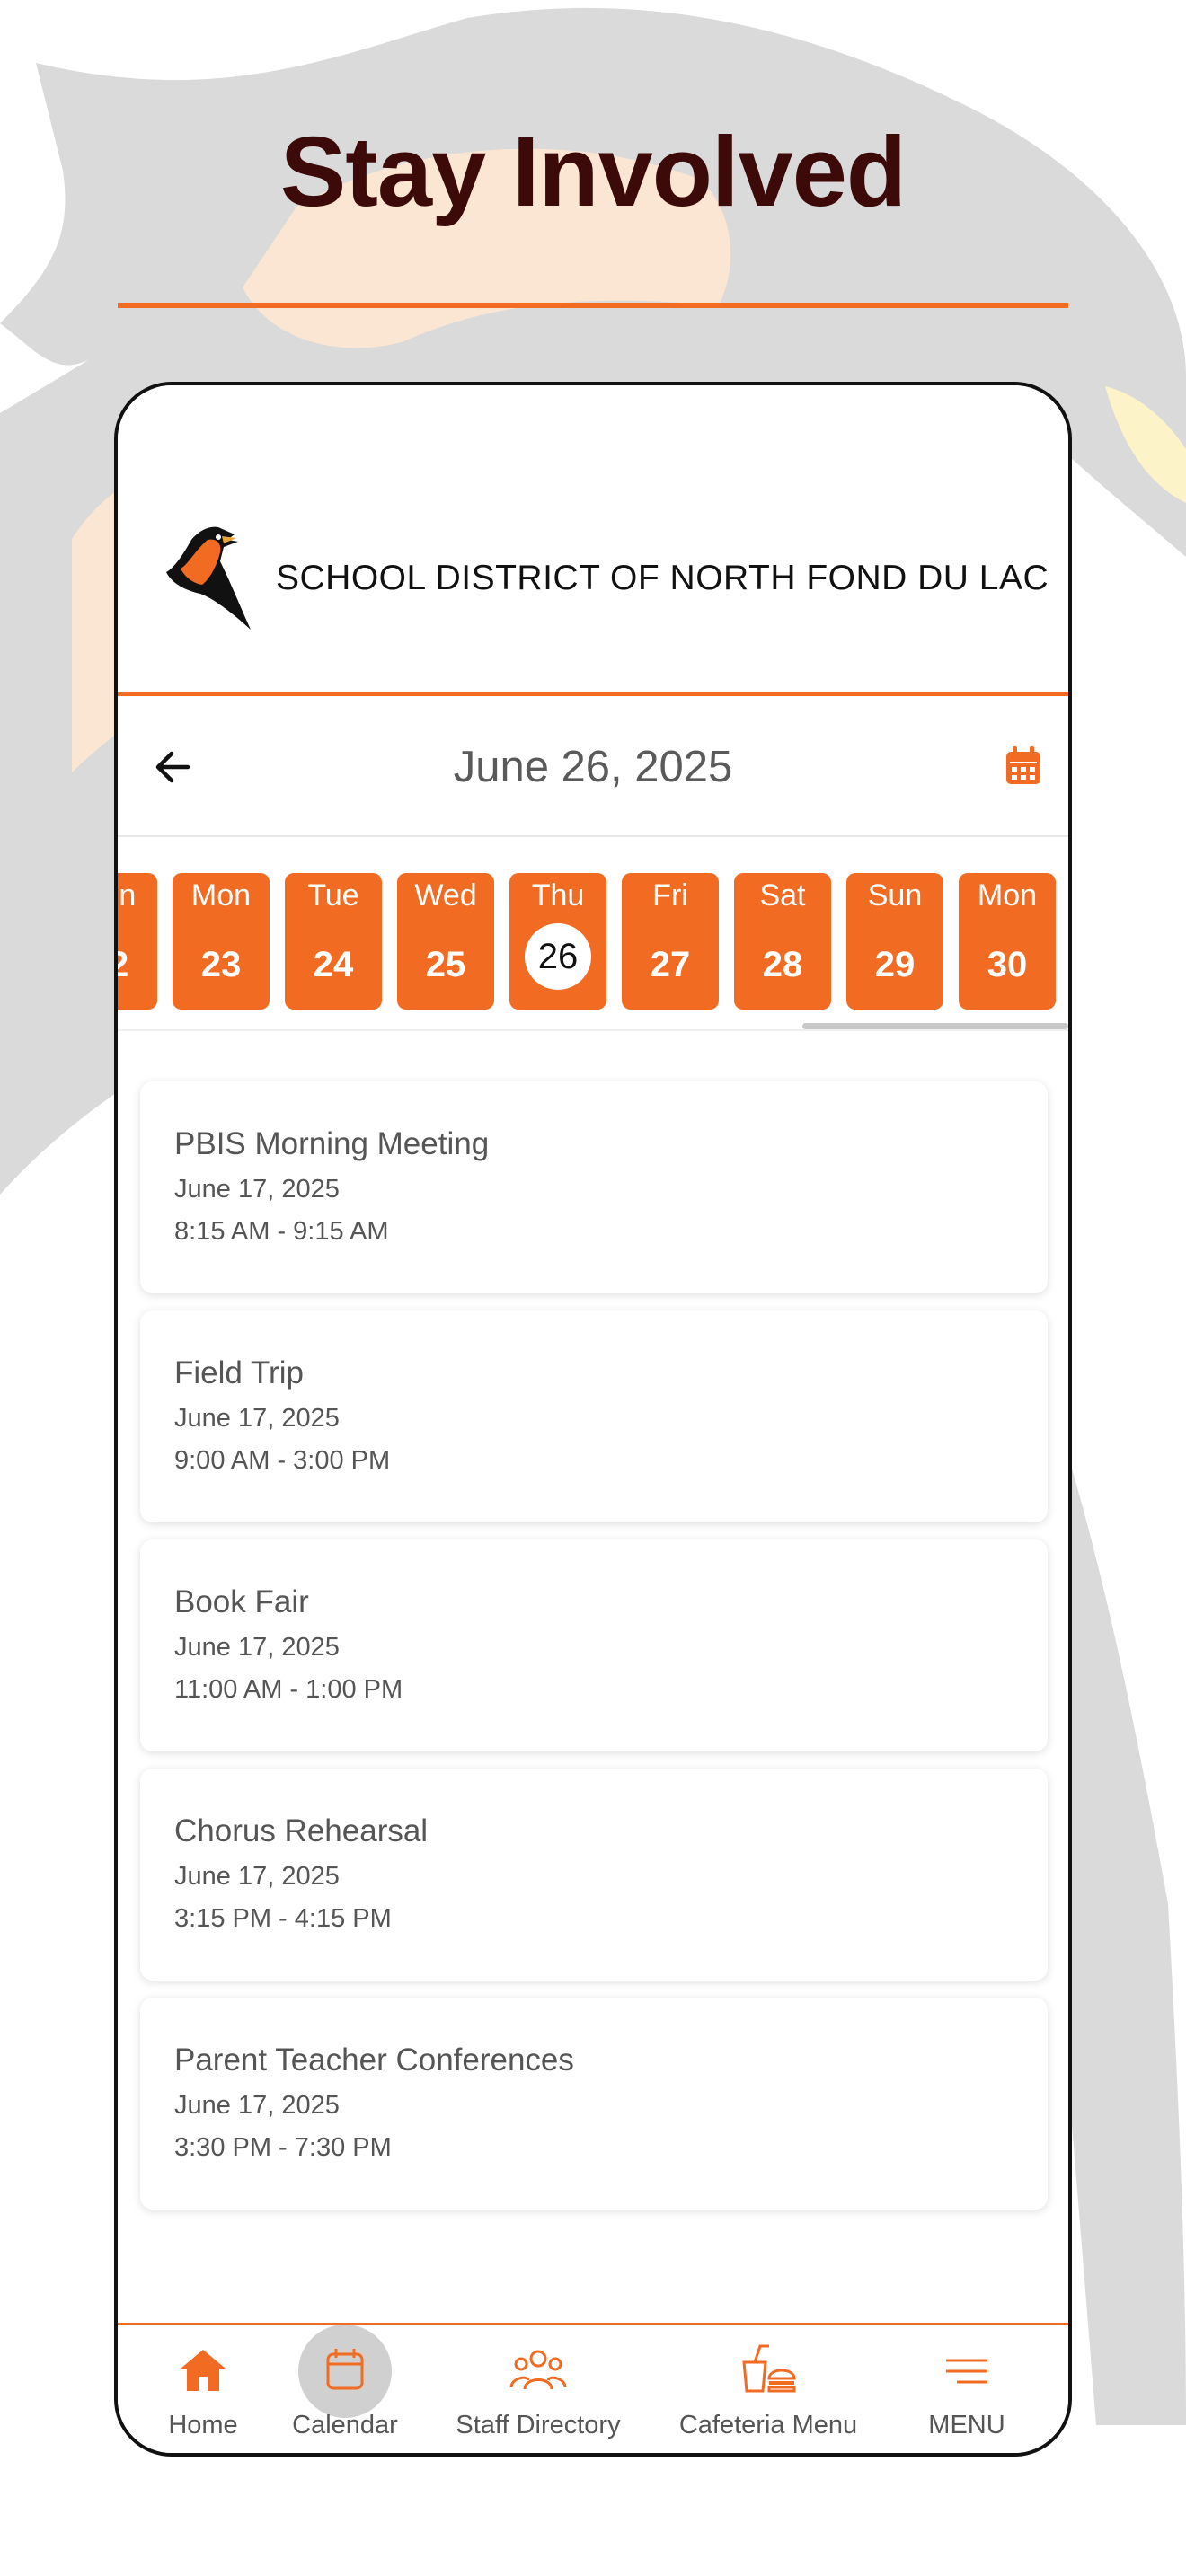 This screenshot has height=2576, width=1186. What do you see at coordinates (935, 1026) in the screenshot?
I see `day-strip-scrollbar` at bounding box center [935, 1026].